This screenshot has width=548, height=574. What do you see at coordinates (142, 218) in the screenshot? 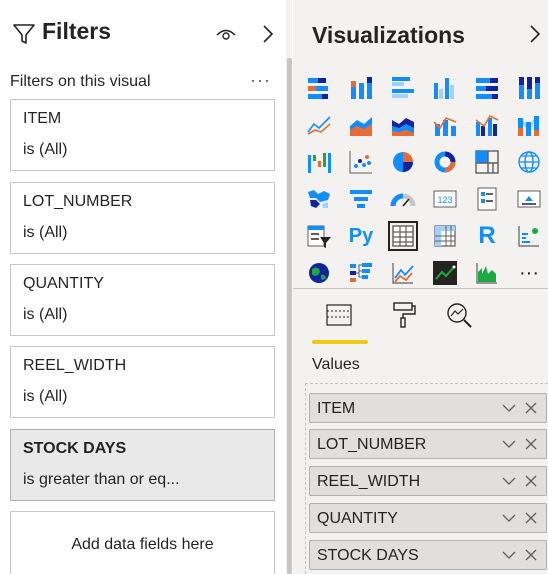
I see `filter-card-lot-number: LOT_NUMBER is (All)` at bounding box center [142, 218].